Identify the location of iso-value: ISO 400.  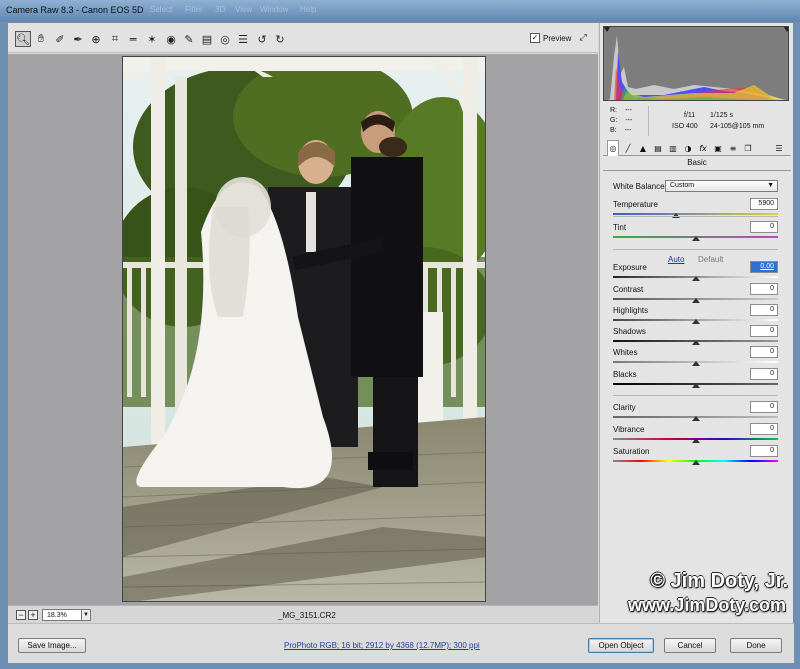
(685, 126).